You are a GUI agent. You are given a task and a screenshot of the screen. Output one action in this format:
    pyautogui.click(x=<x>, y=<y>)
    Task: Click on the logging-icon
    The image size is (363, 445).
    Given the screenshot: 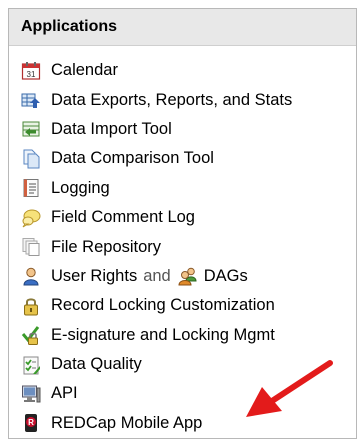 What is the action you would take?
    pyautogui.click(x=31, y=188)
    